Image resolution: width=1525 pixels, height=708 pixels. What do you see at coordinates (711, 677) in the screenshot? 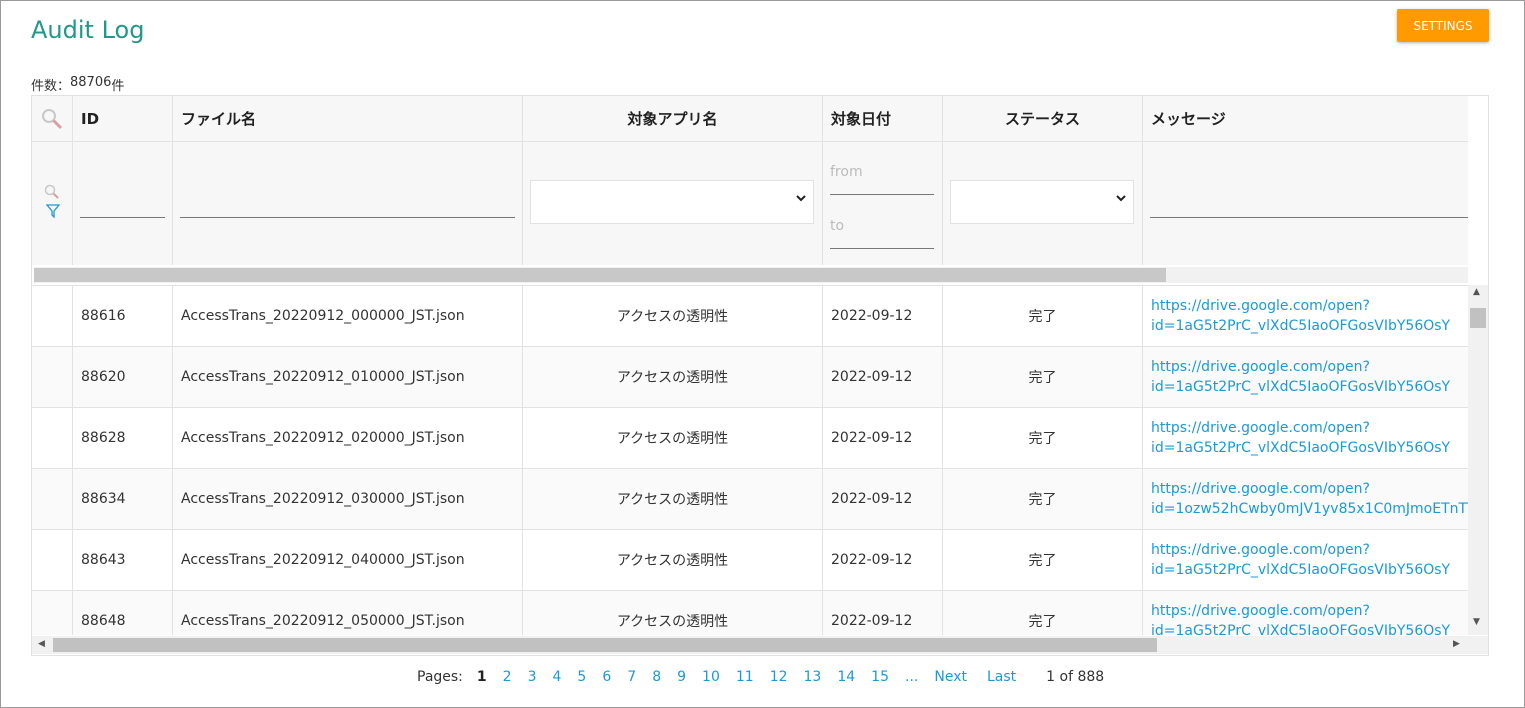
I see `page-link: 10` at bounding box center [711, 677].